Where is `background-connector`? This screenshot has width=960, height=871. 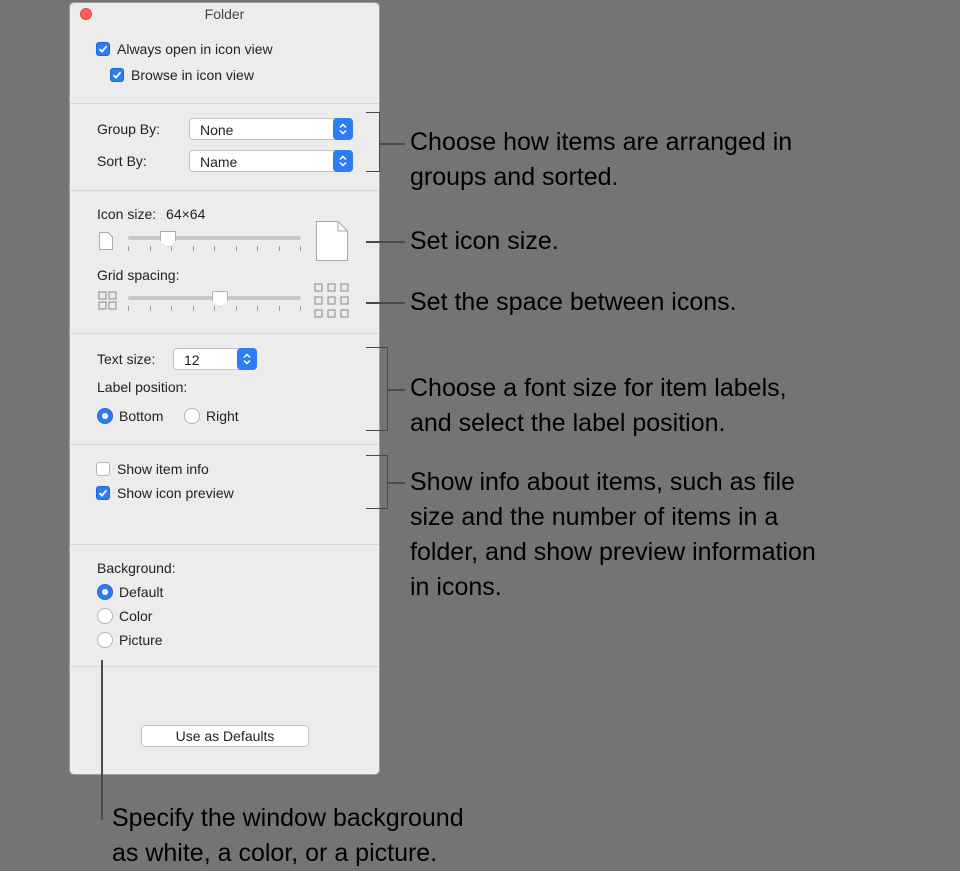 background-connector is located at coordinates (102, 740).